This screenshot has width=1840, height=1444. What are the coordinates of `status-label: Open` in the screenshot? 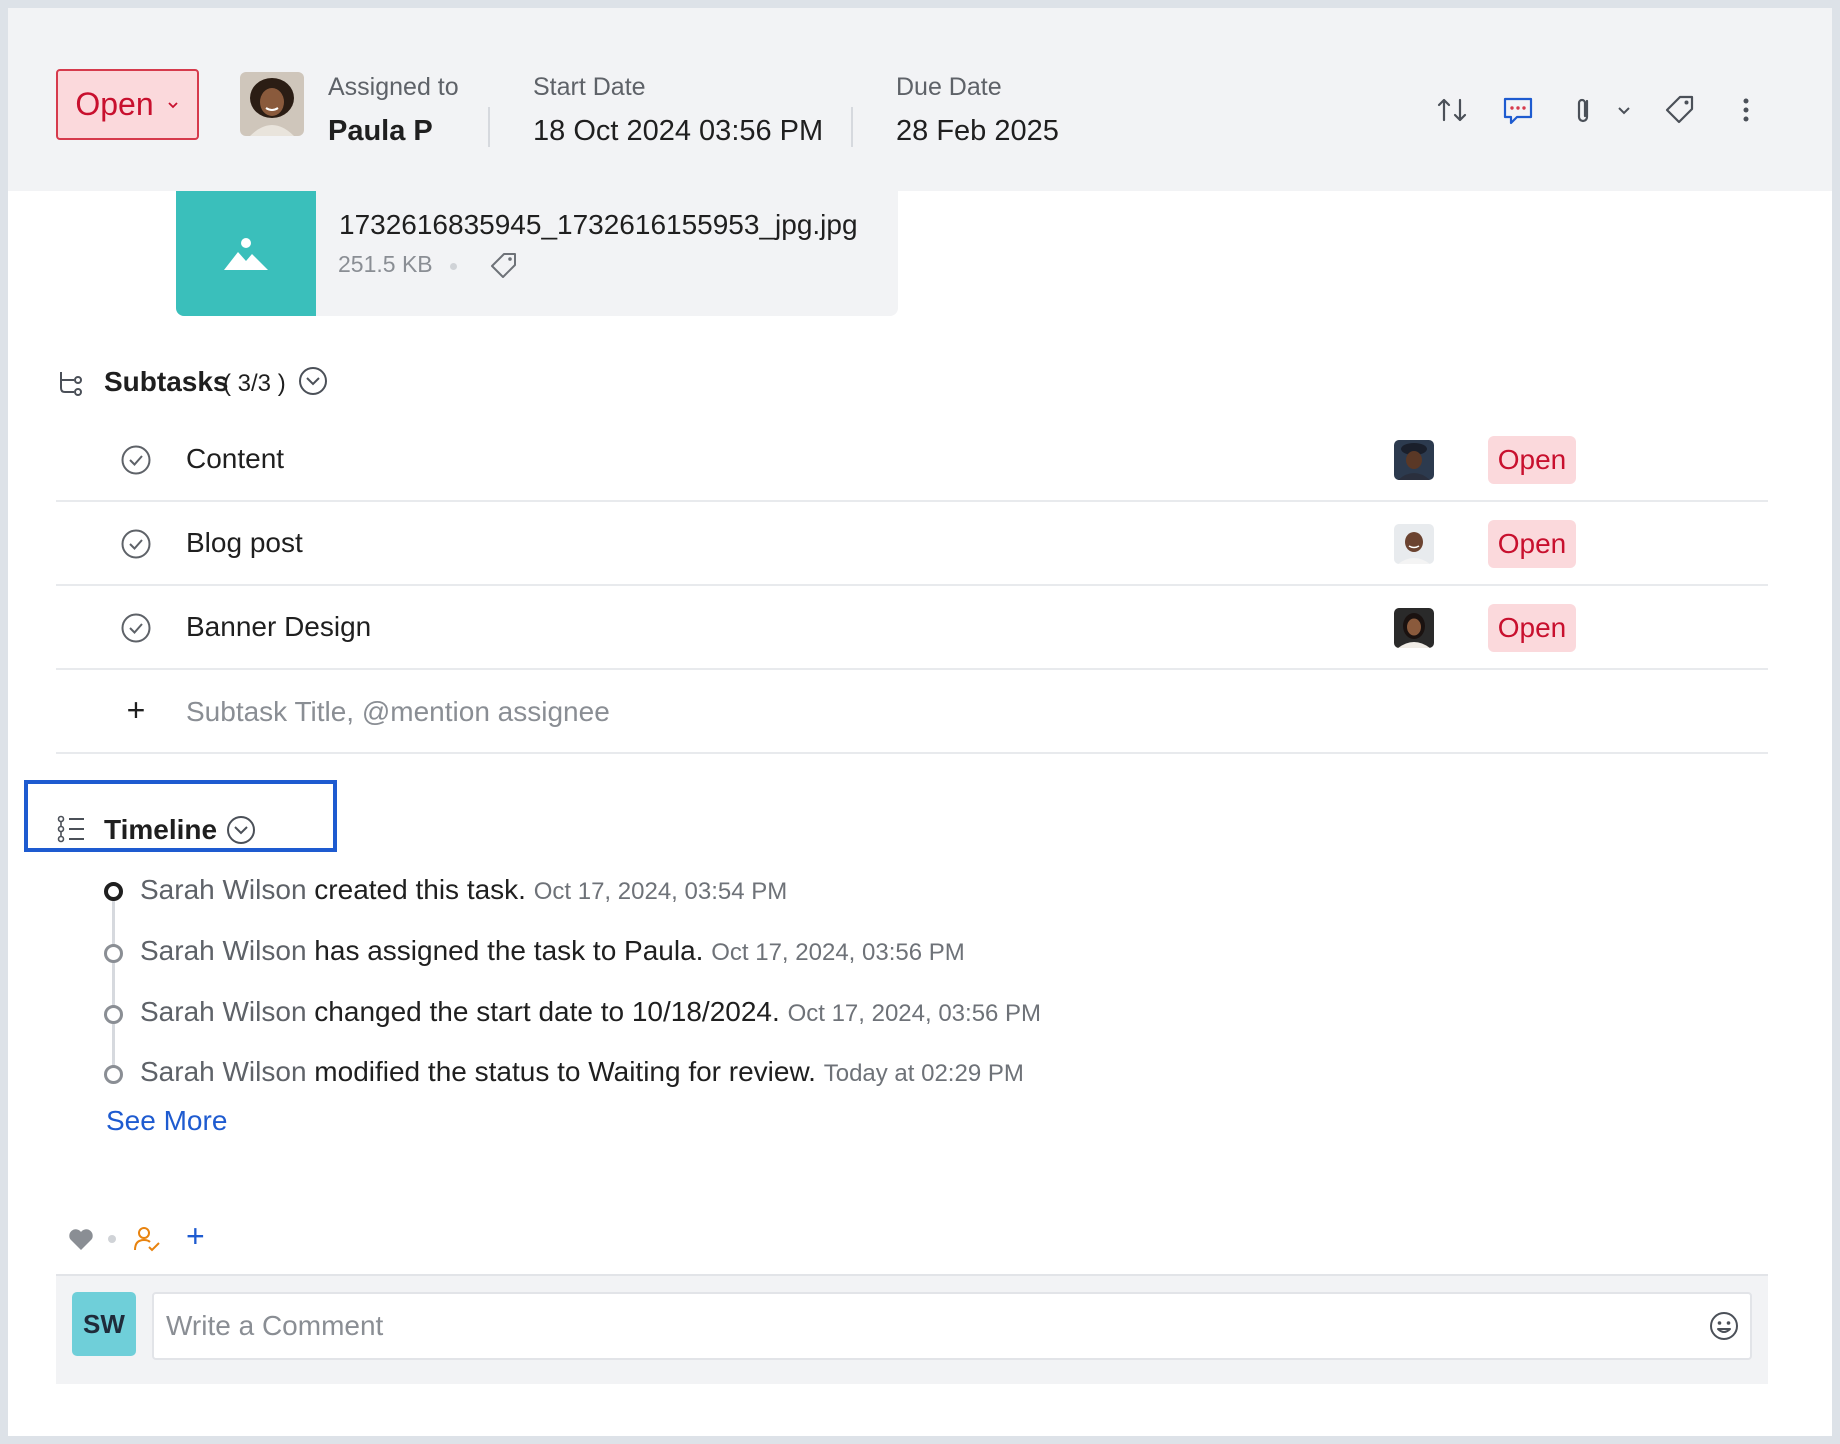 It's located at (114, 104).